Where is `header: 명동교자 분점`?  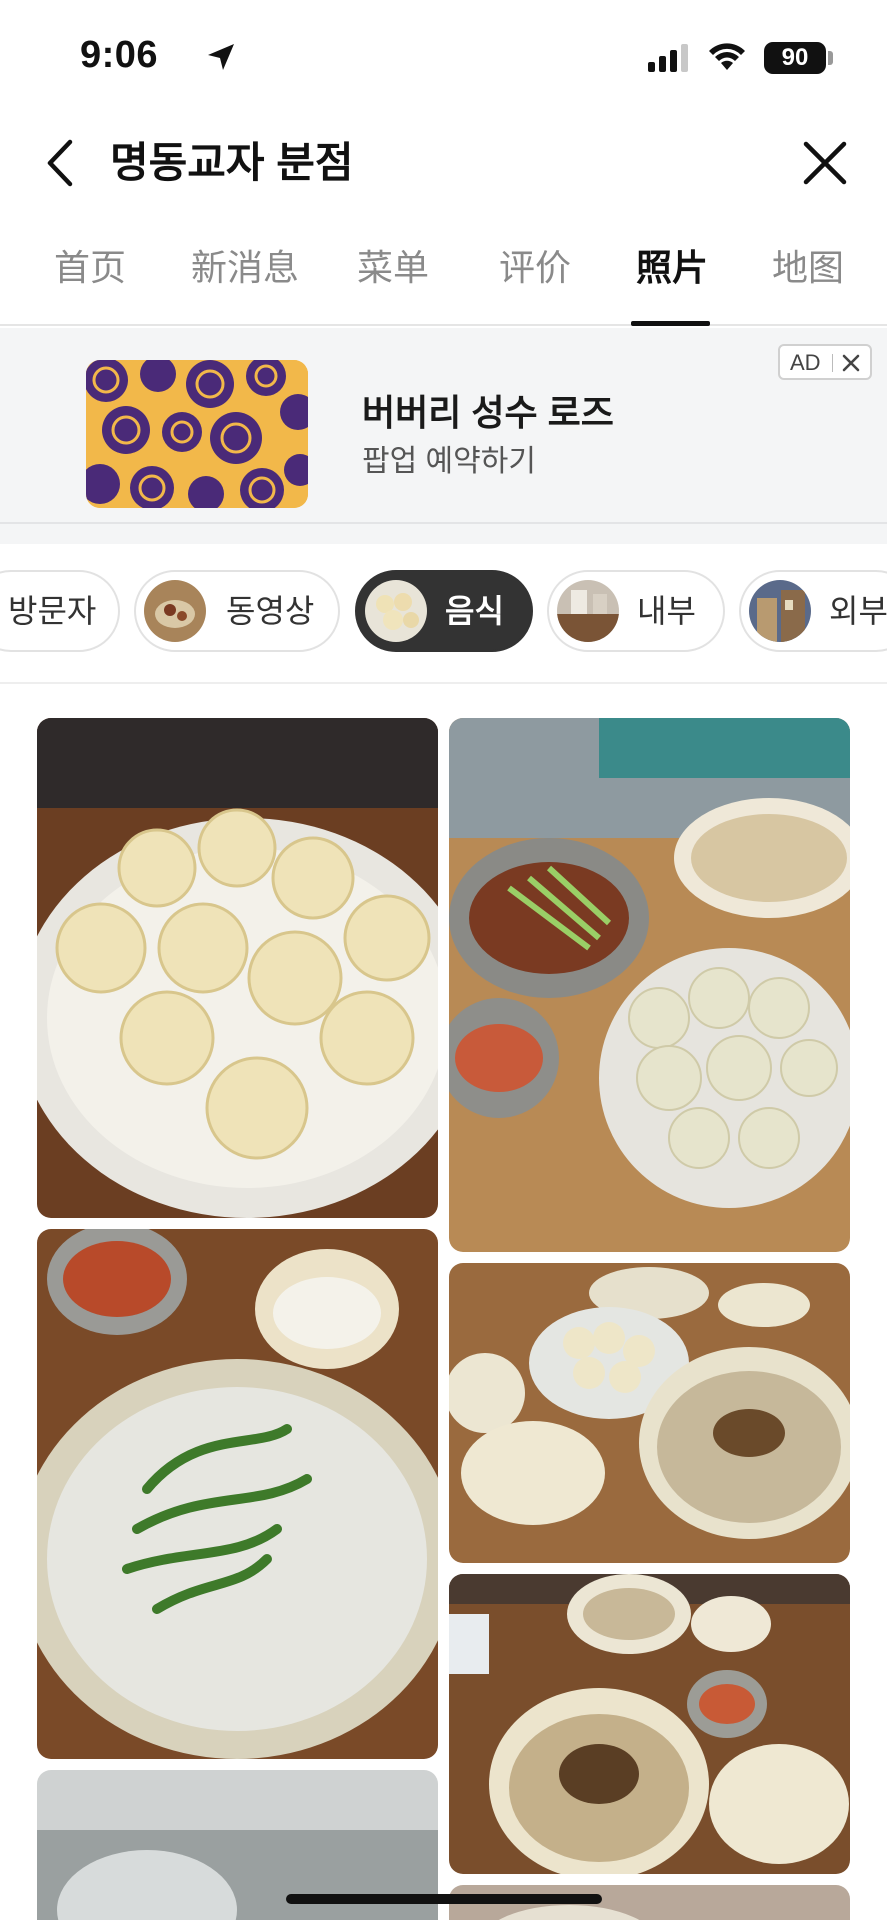
header: 명동교자 분점 is located at coordinates (443, 163).